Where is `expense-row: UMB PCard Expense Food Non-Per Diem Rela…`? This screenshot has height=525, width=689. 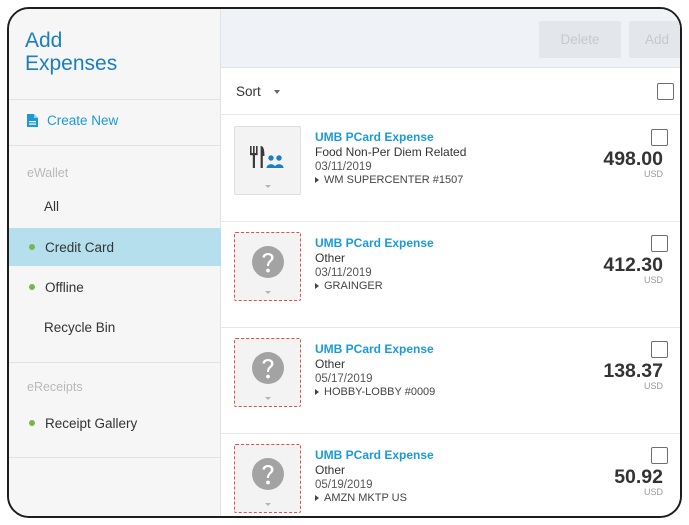 expense-row: UMB PCard Expense Food Non-Per Diem Rela… is located at coordinates (450, 169).